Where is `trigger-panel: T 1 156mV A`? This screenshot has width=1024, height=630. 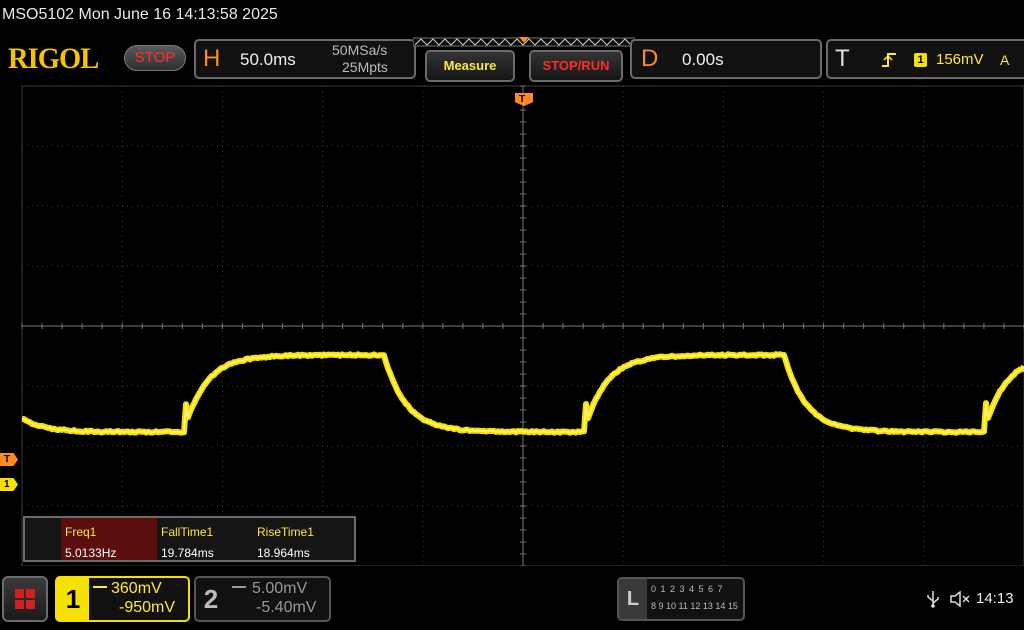
trigger-panel: T 1 156mV A is located at coordinates (925, 59).